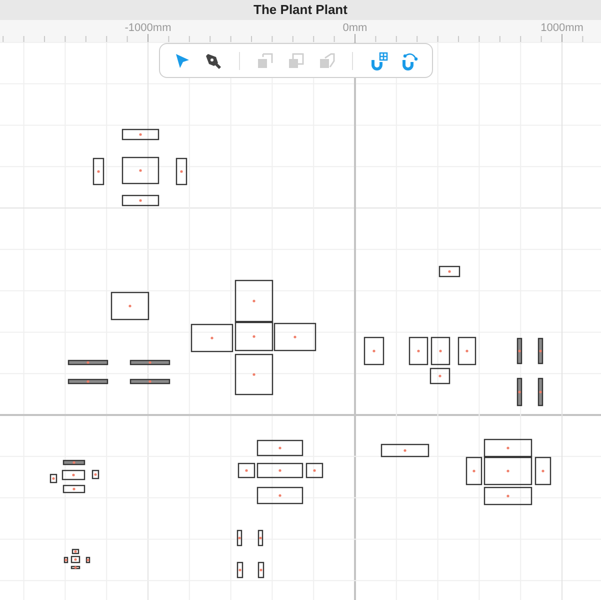 Image resolution: width=601 pixels, height=600 pixels. Describe the element at coordinates (148, 28) in the screenshot. I see `ruler-label: -1000mm` at that location.